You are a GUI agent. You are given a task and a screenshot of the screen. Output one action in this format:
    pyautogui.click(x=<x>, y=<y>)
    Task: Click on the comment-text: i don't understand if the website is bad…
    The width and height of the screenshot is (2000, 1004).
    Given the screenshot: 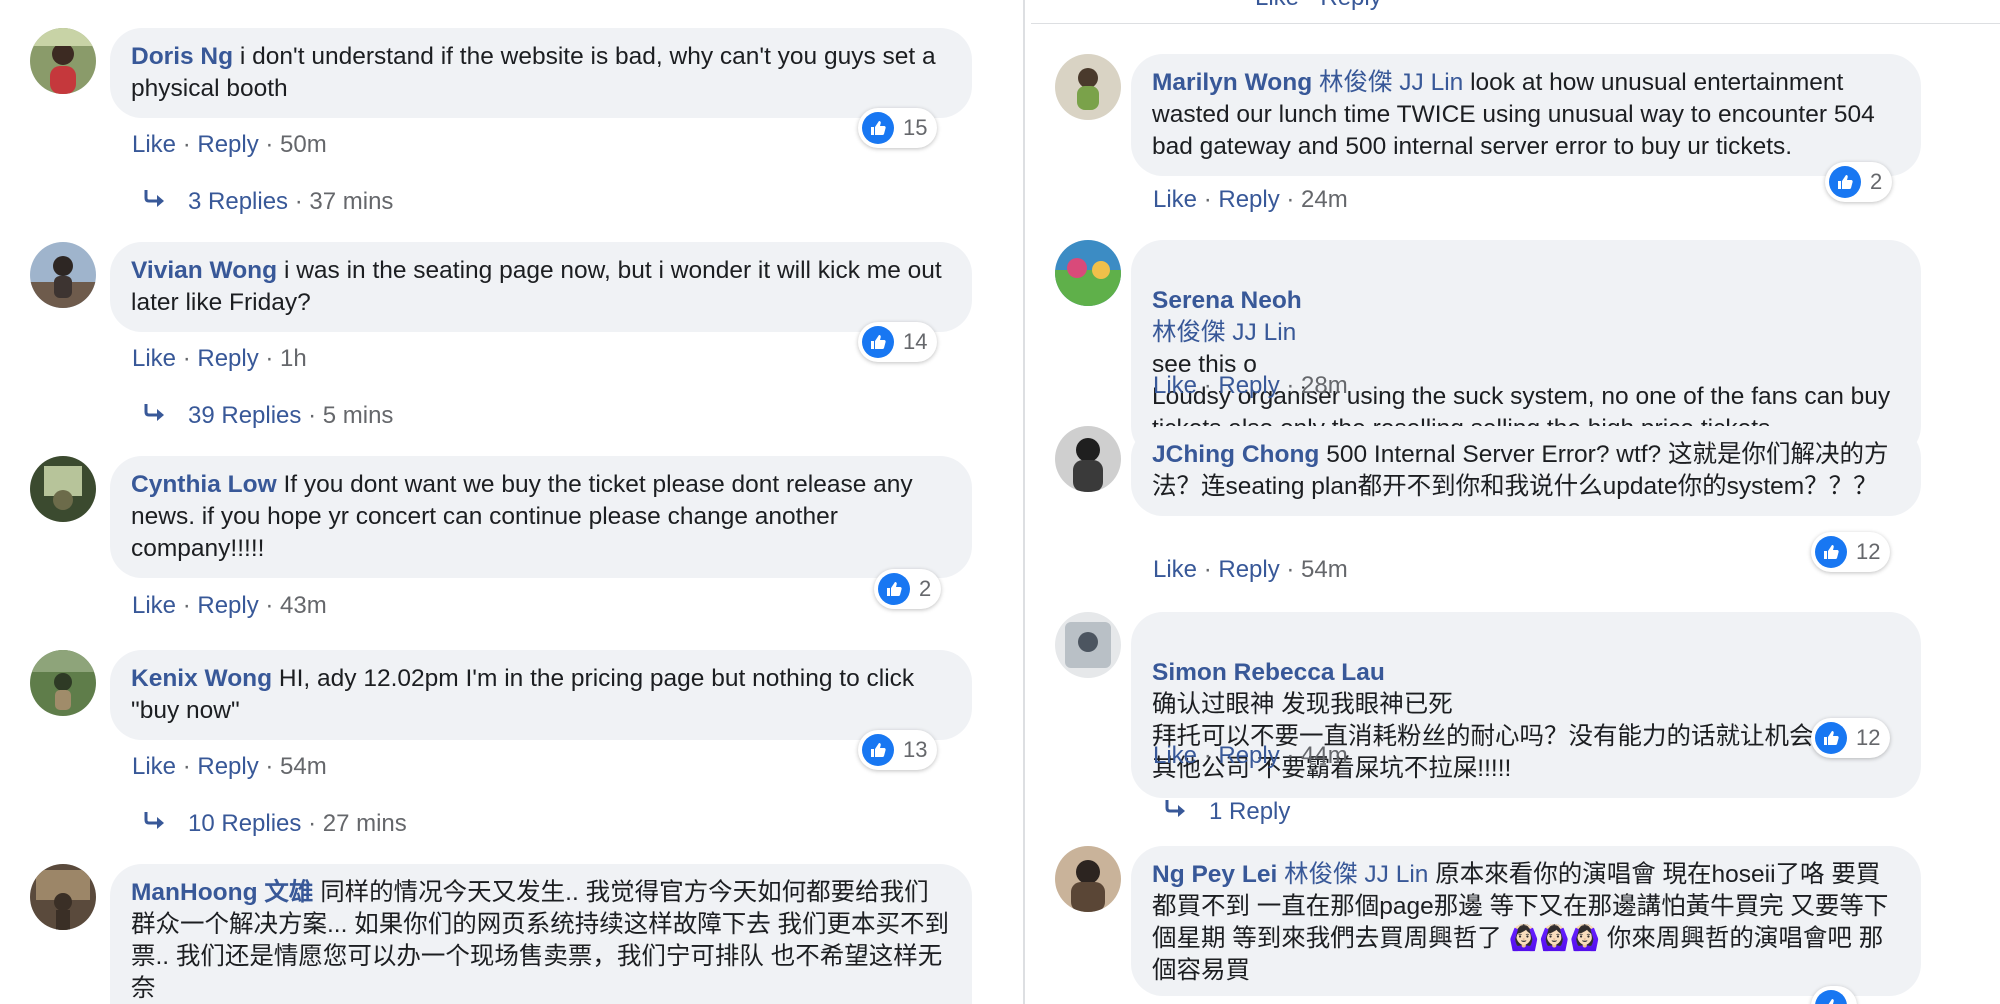 What is the action you would take?
    pyautogui.click(x=533, y=72)
    